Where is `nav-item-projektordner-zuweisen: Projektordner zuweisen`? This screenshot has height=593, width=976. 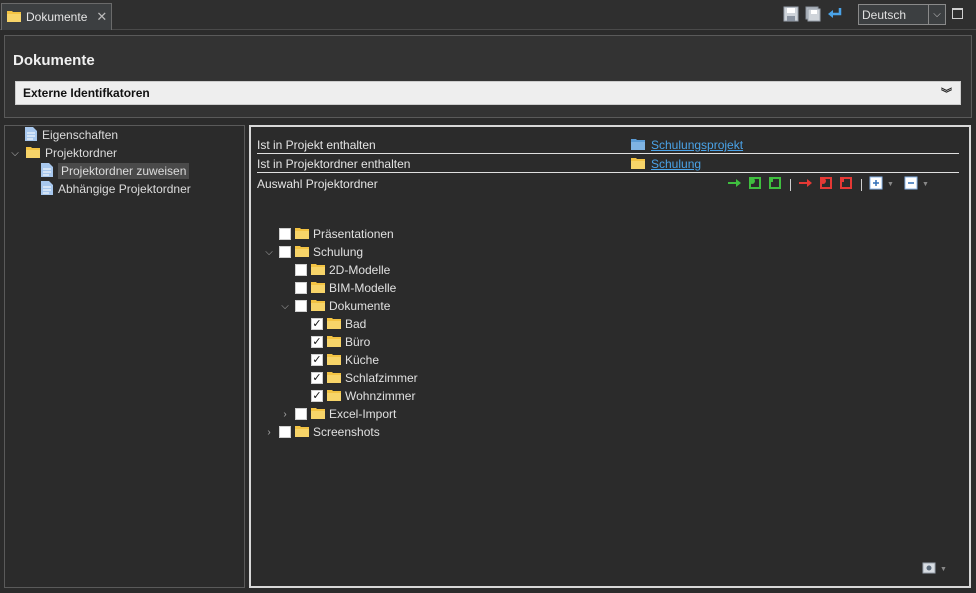 nav-item-projektordner-zuweisen: Projektordner zuweisen is located at coordinates (115, 171).